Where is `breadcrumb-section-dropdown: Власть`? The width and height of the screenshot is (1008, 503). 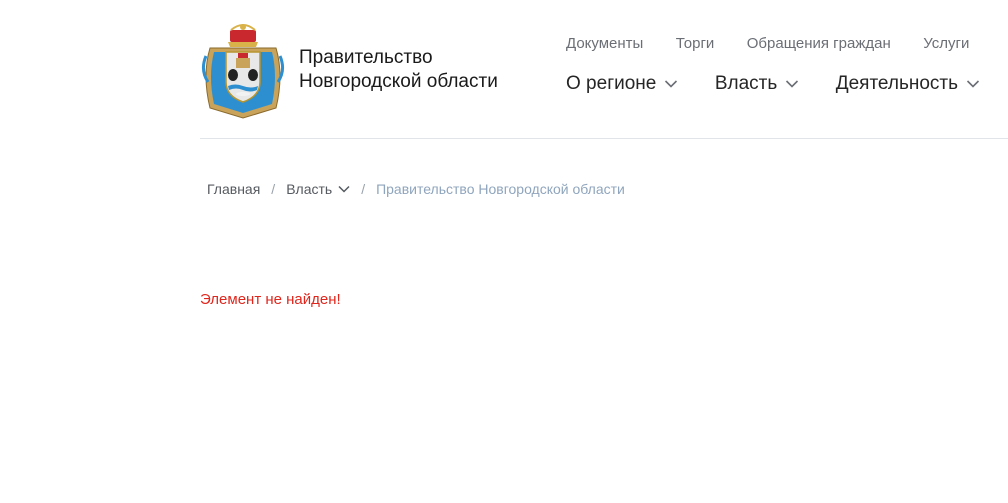
breadcrumb-section-dropdown: Власть is located at coordinates (318, 189).